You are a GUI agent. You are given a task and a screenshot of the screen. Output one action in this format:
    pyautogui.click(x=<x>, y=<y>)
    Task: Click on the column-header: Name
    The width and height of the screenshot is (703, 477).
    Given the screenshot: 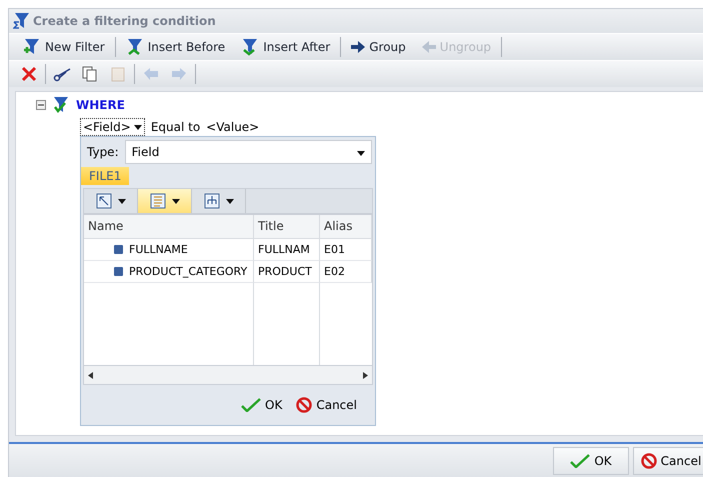 What is the action you would take?
    pyautogui.click(x=169, y=227)
    